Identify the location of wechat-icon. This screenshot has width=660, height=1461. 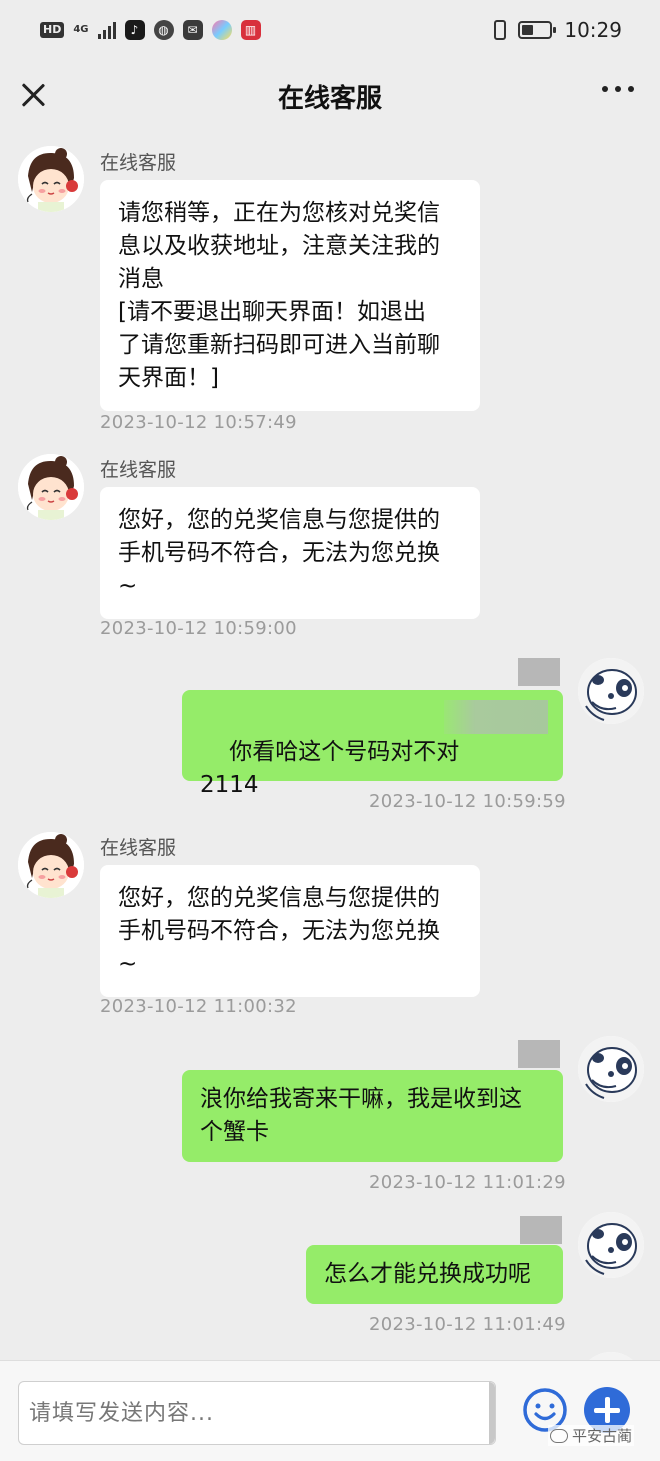
(559, 1435).